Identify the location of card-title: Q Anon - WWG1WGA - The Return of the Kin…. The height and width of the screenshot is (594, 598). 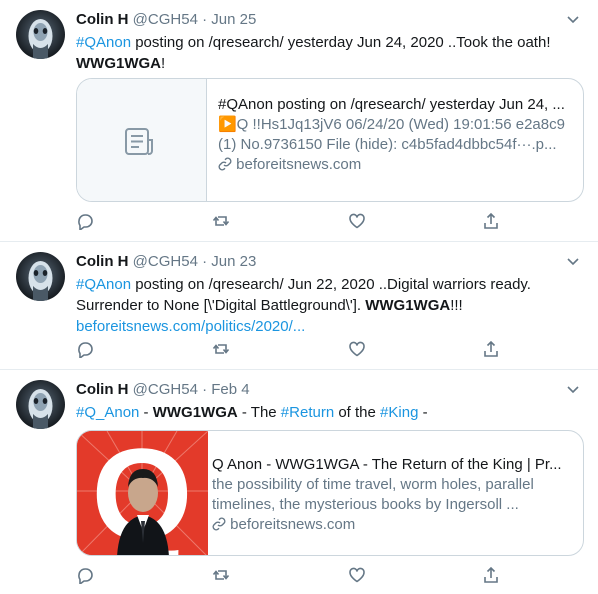
(387, 464).